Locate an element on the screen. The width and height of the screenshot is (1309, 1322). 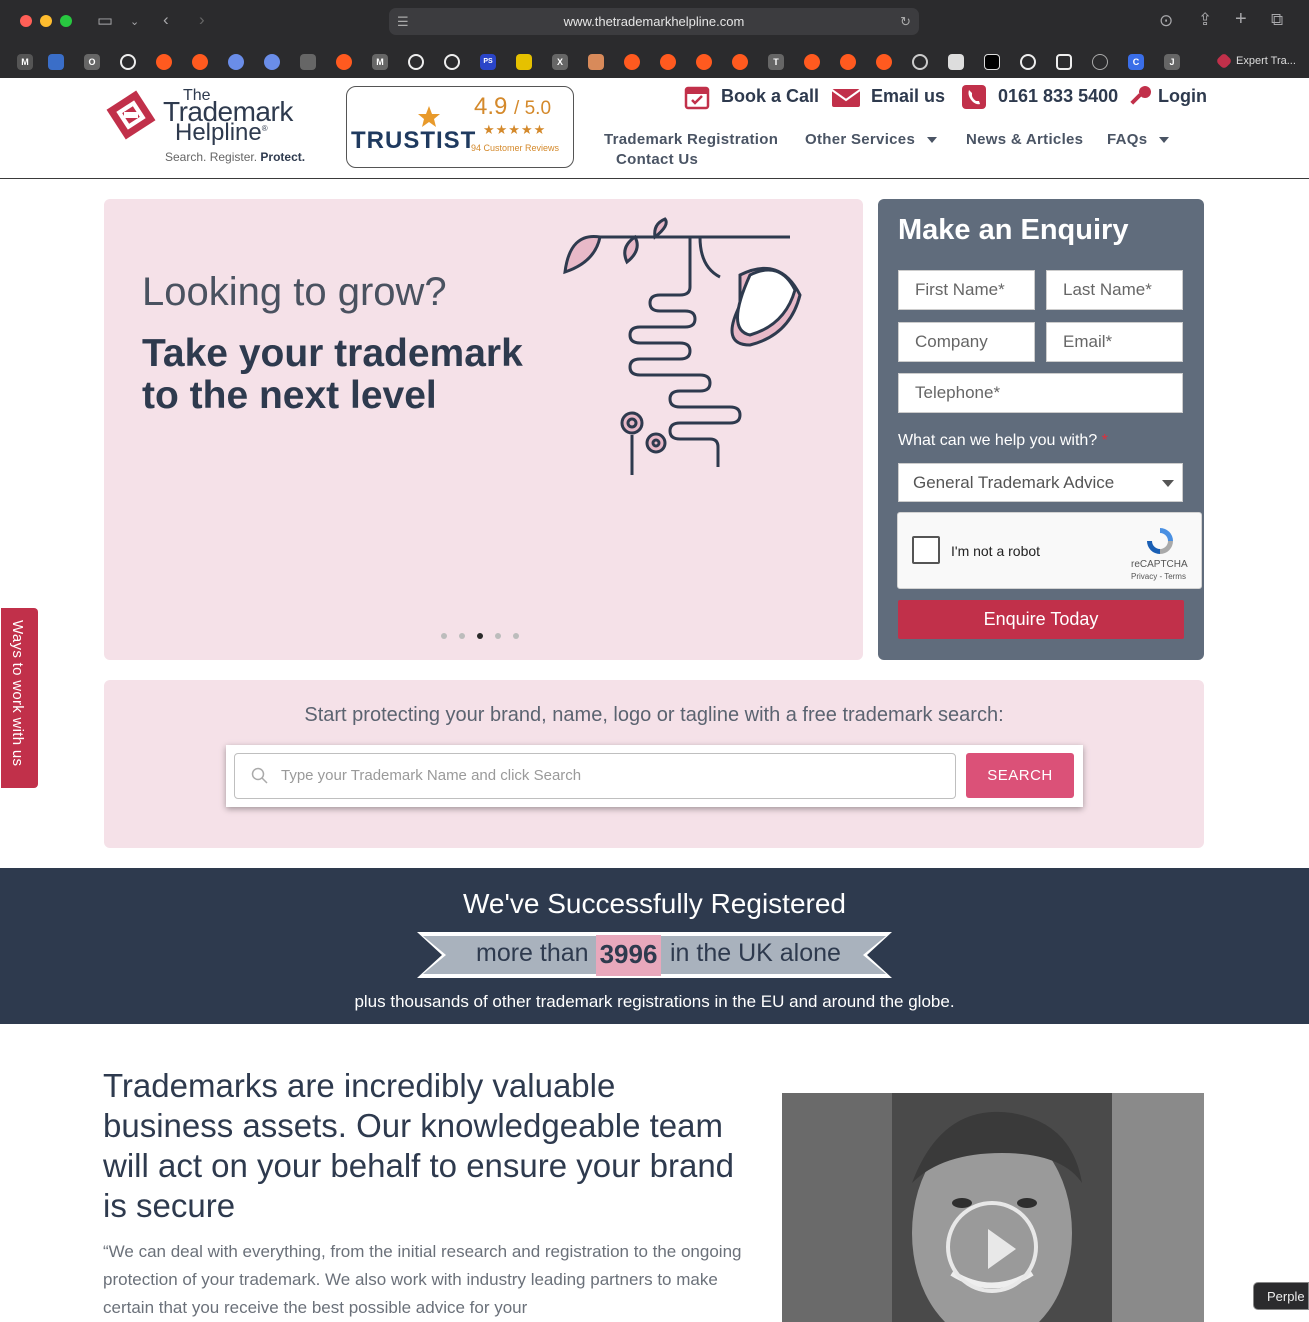
new-tab-icon: + is located at coordinates (1241, 19).